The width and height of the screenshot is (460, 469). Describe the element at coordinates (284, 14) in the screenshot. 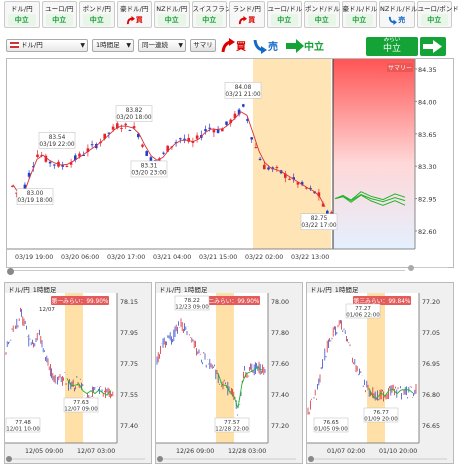

I see `pair-tile: ユーロ/ドル 中立` at that location.